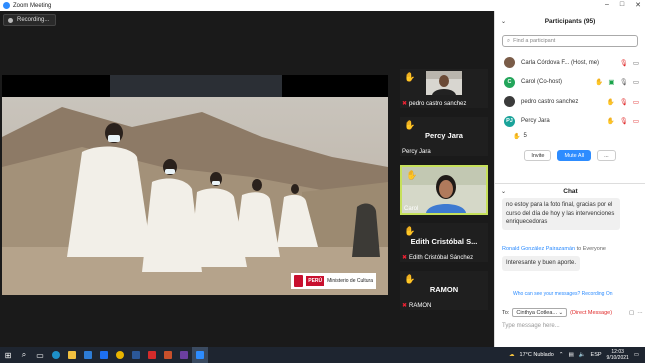  I want to click on window-controls: – □ ✕, so click(623, 5).